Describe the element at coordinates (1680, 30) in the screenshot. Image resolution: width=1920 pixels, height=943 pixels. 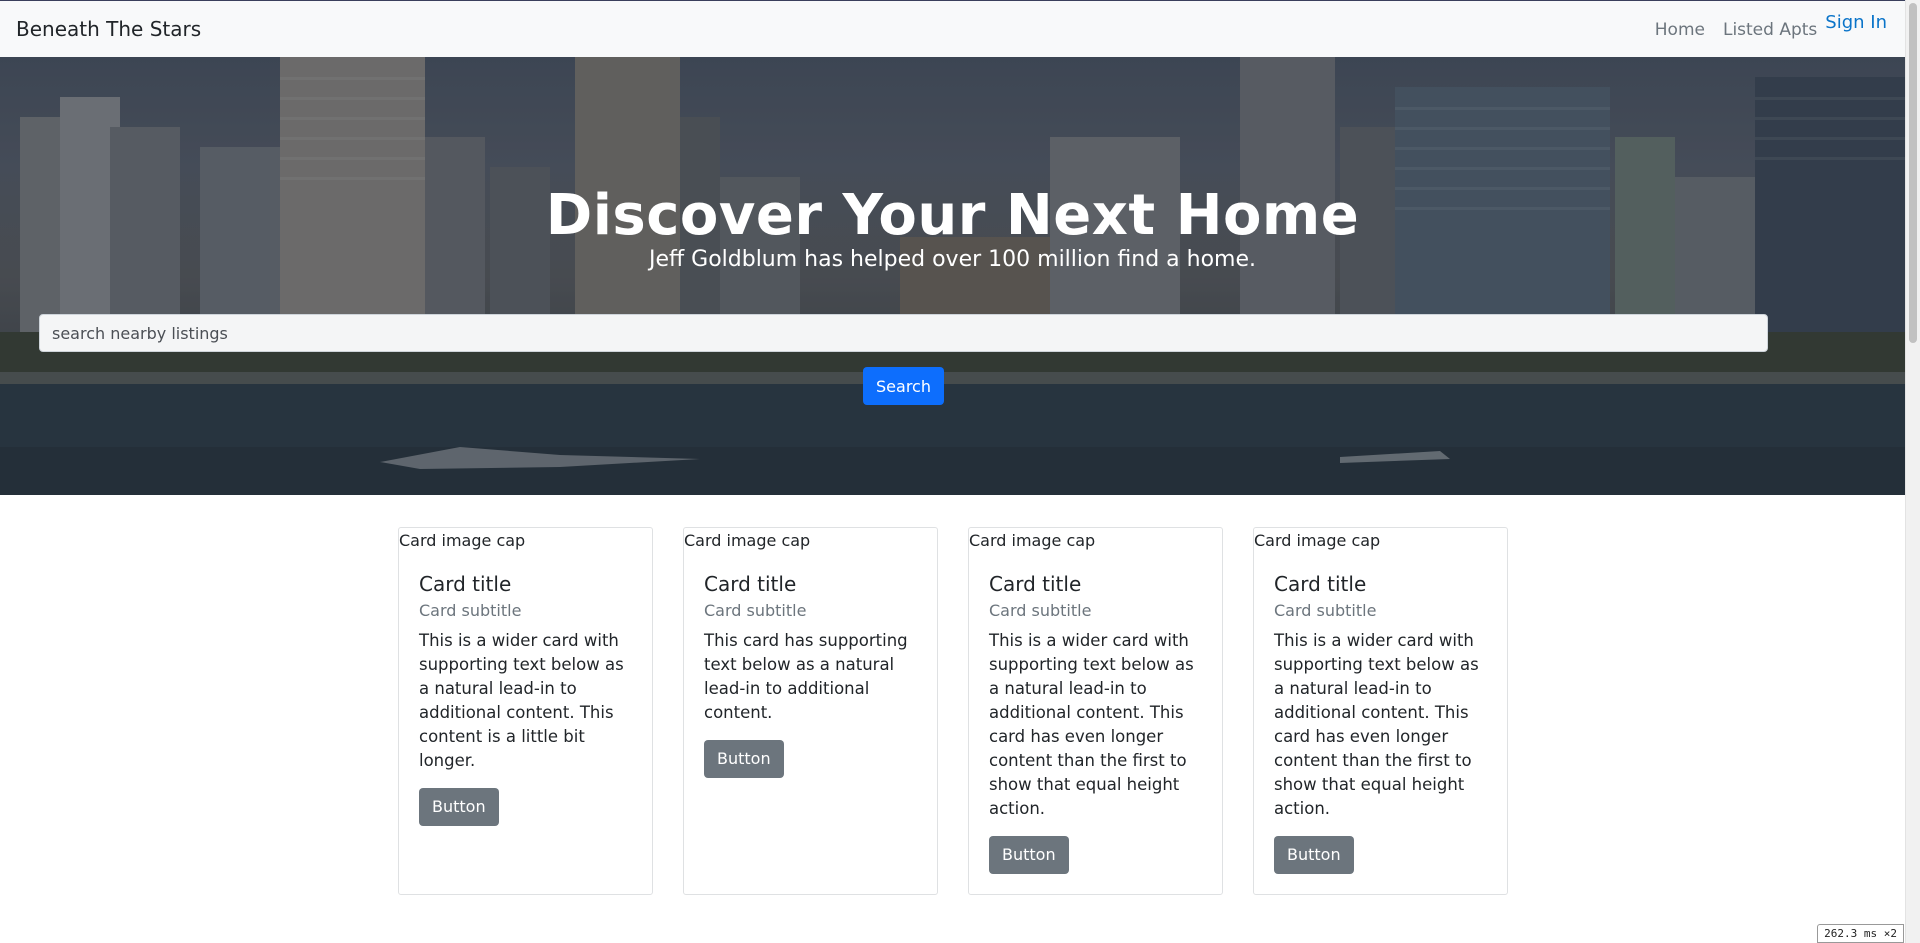
I see `nav-link-home: Home` at that location.